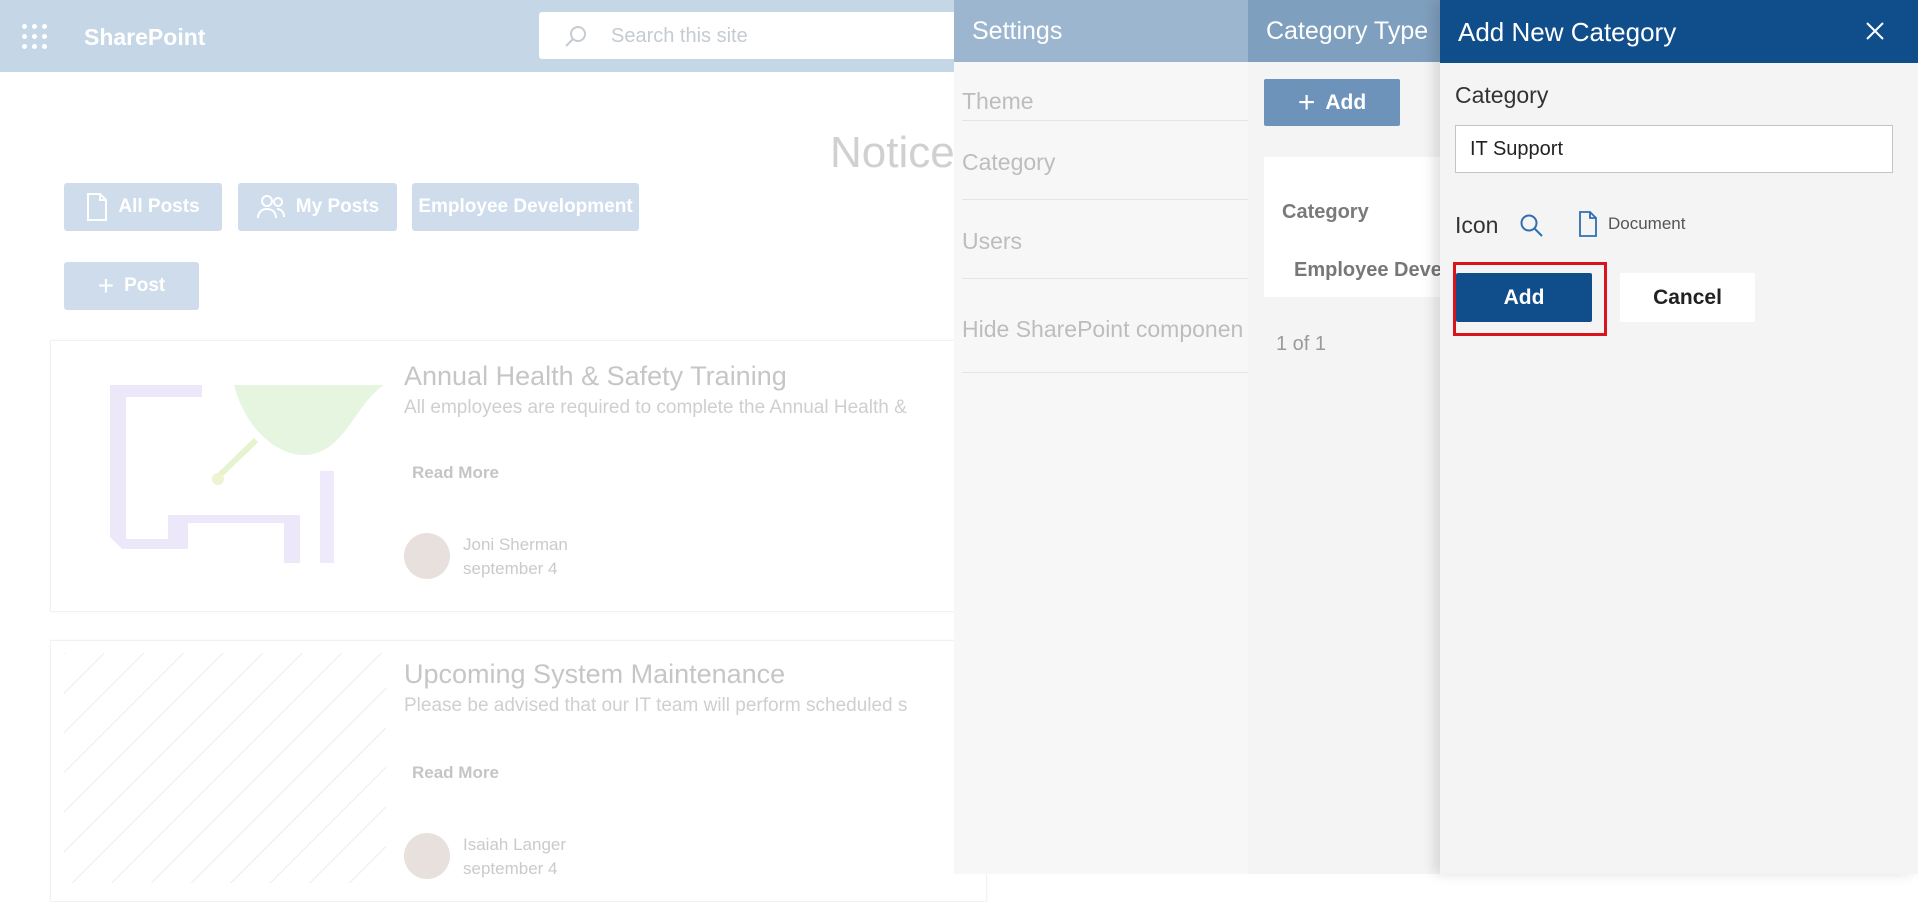 The width and height of the screenshot is (1918, 902). I want to click on settings-item-users: Users, so click(992, 241).